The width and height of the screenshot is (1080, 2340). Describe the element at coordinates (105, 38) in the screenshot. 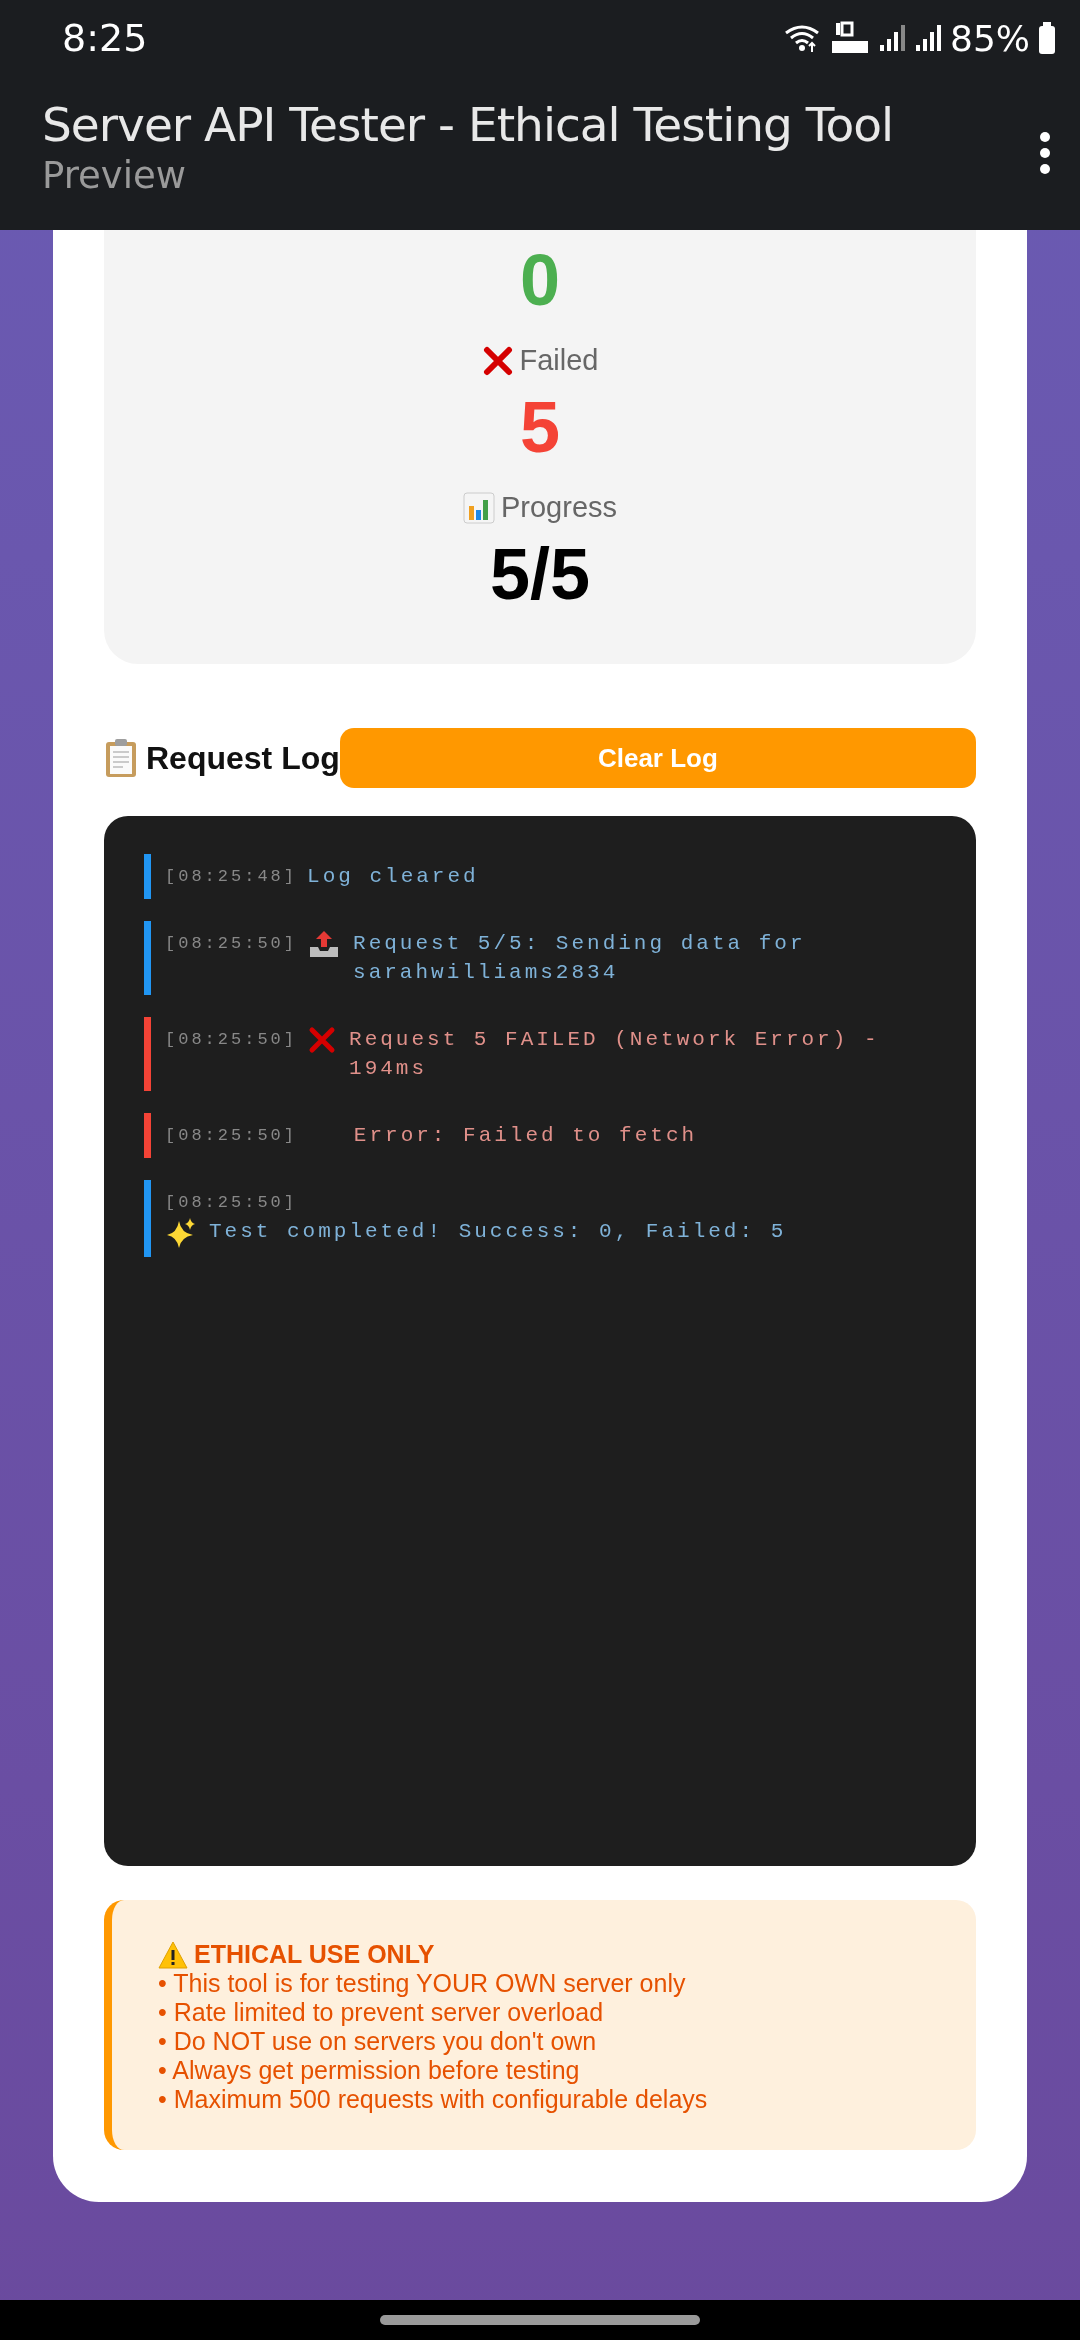

I see `clock: 8:25` at that location.